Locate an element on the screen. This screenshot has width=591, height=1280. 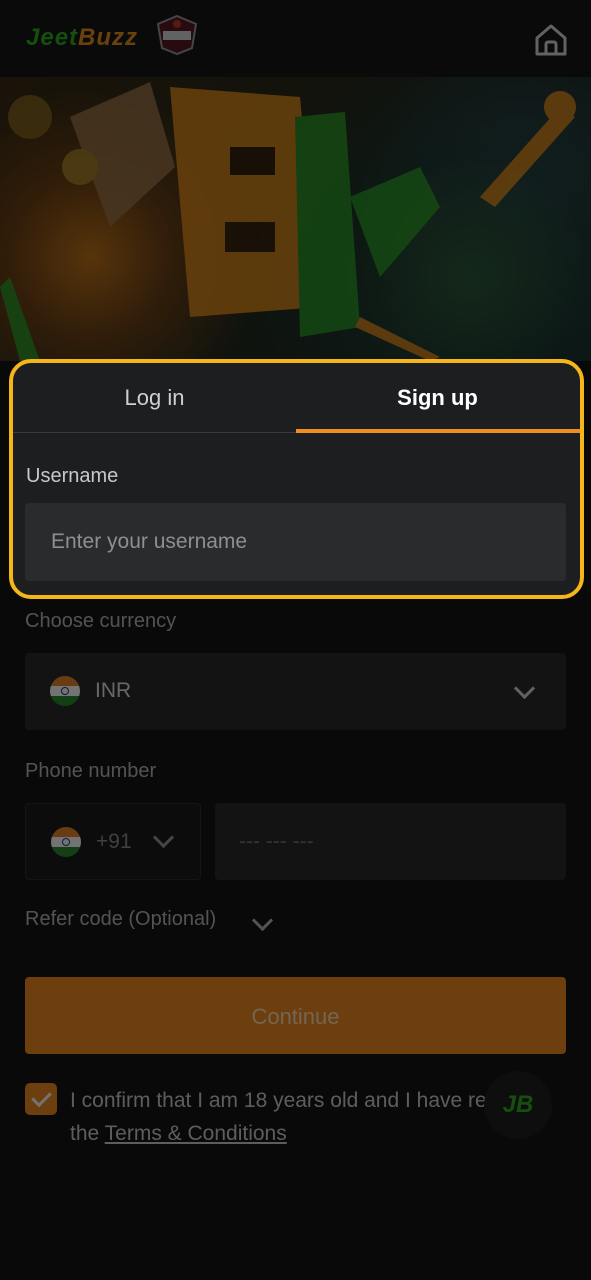
currency-label: Choose currency is located at coordinates (101, 621).